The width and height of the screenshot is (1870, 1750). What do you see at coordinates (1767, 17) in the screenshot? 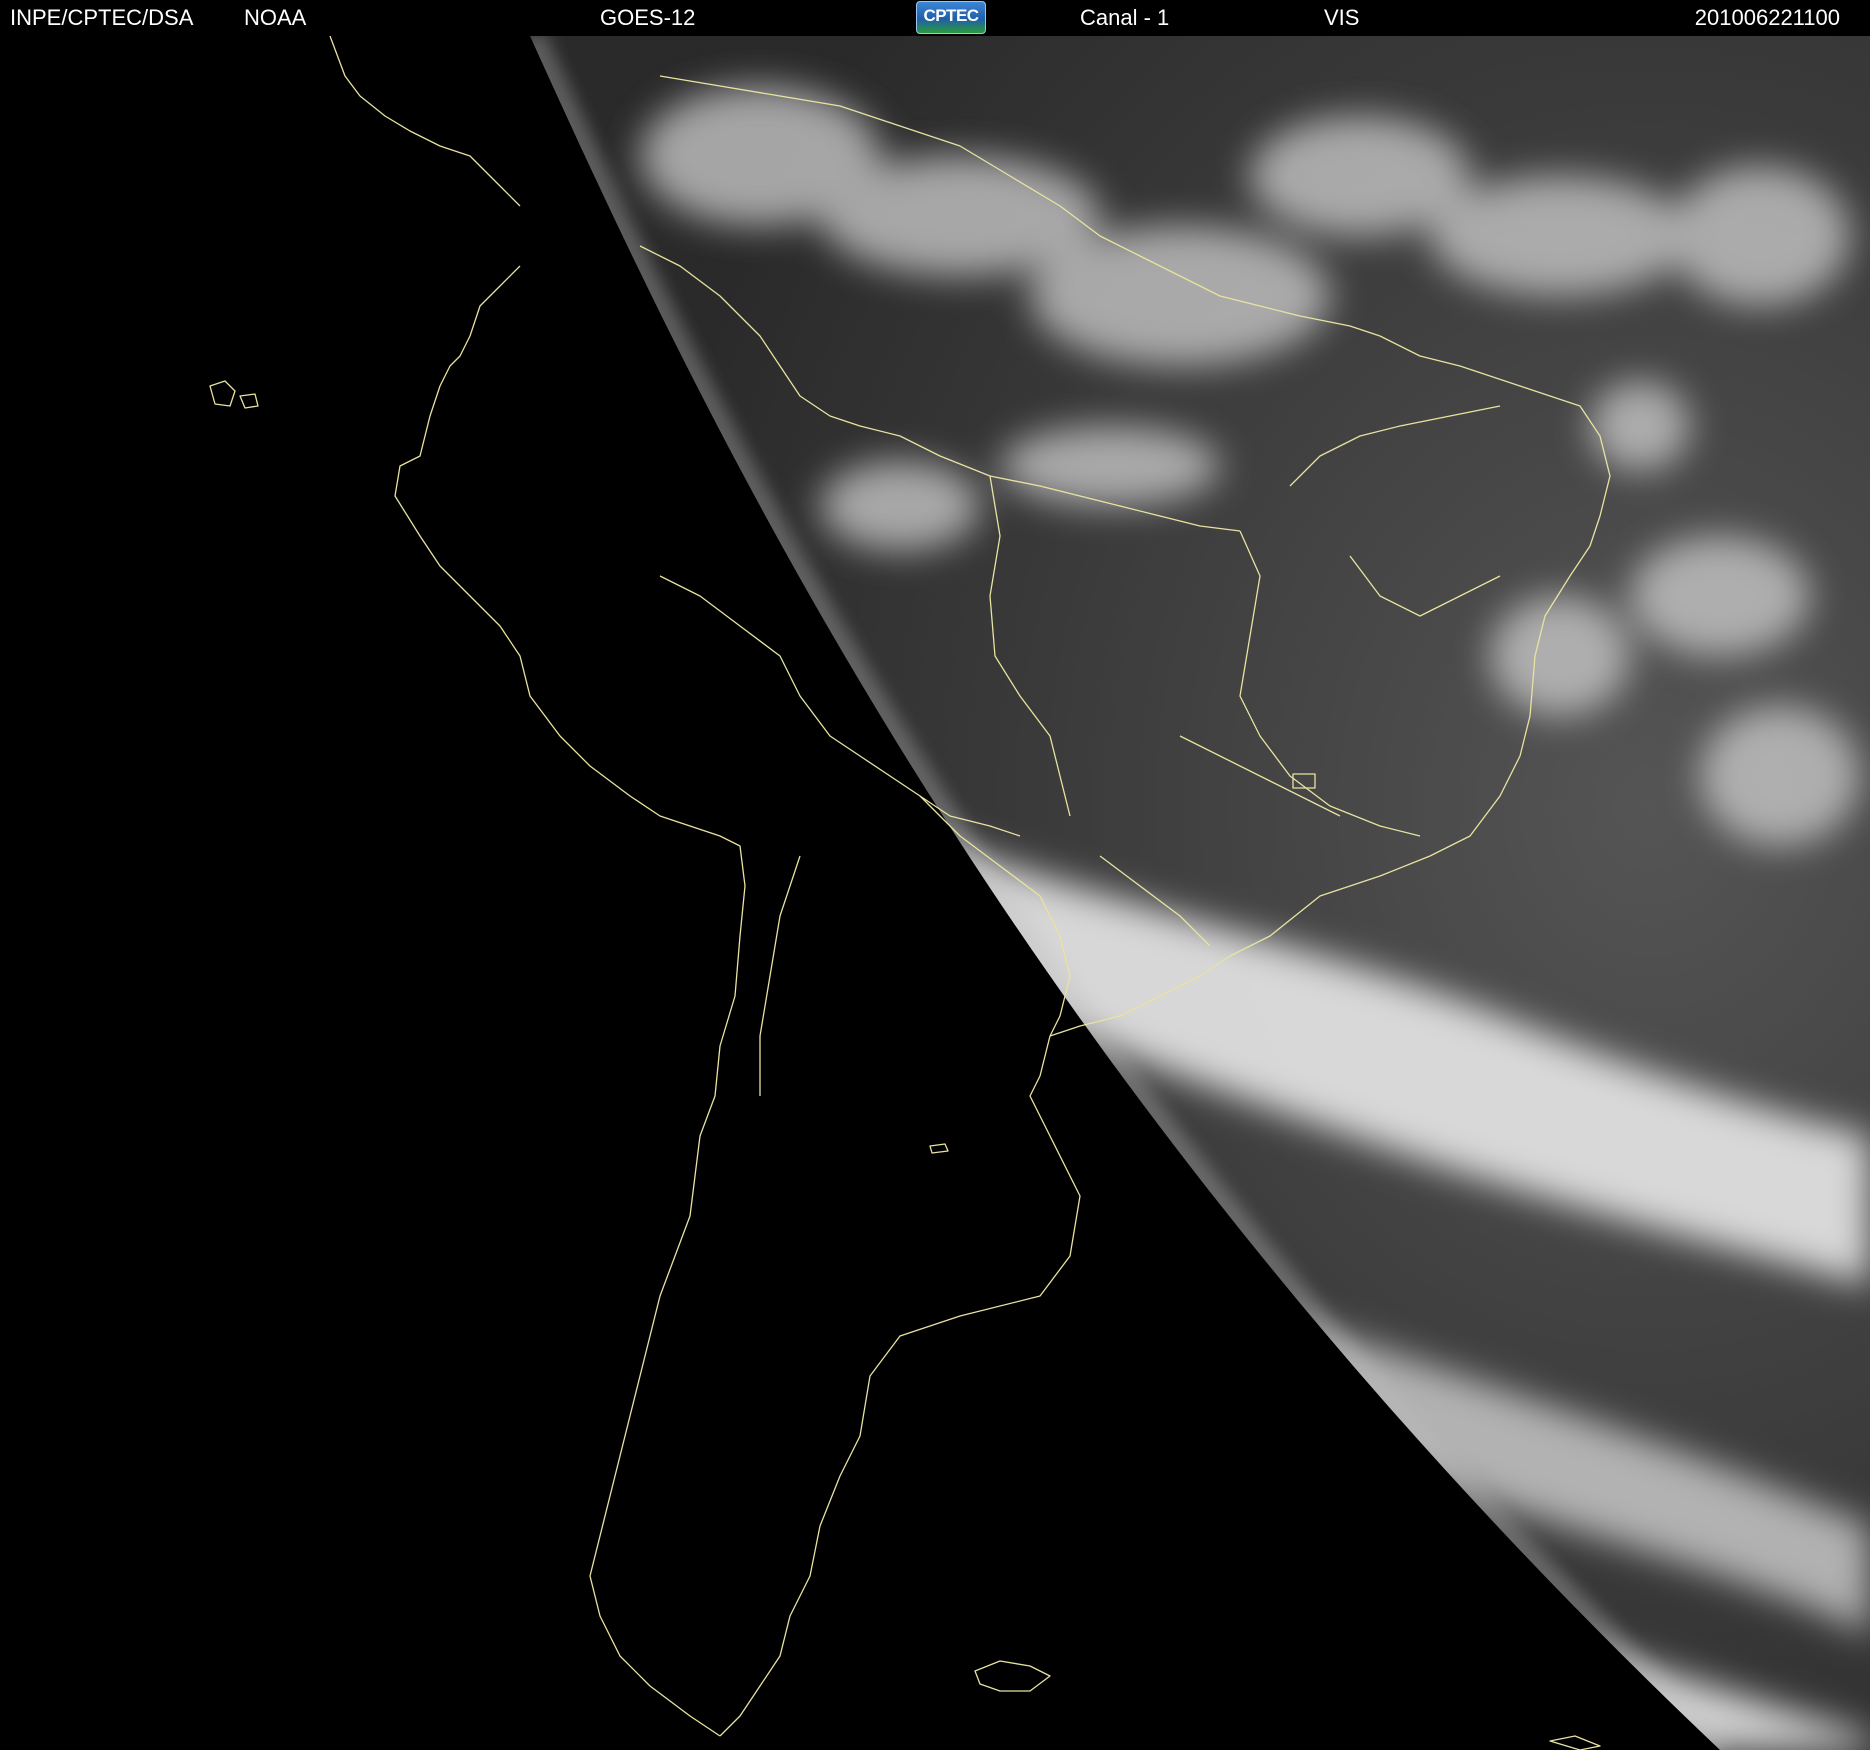
I see `timestamp-label: 201006221100` at bounding box center [1767, 17].